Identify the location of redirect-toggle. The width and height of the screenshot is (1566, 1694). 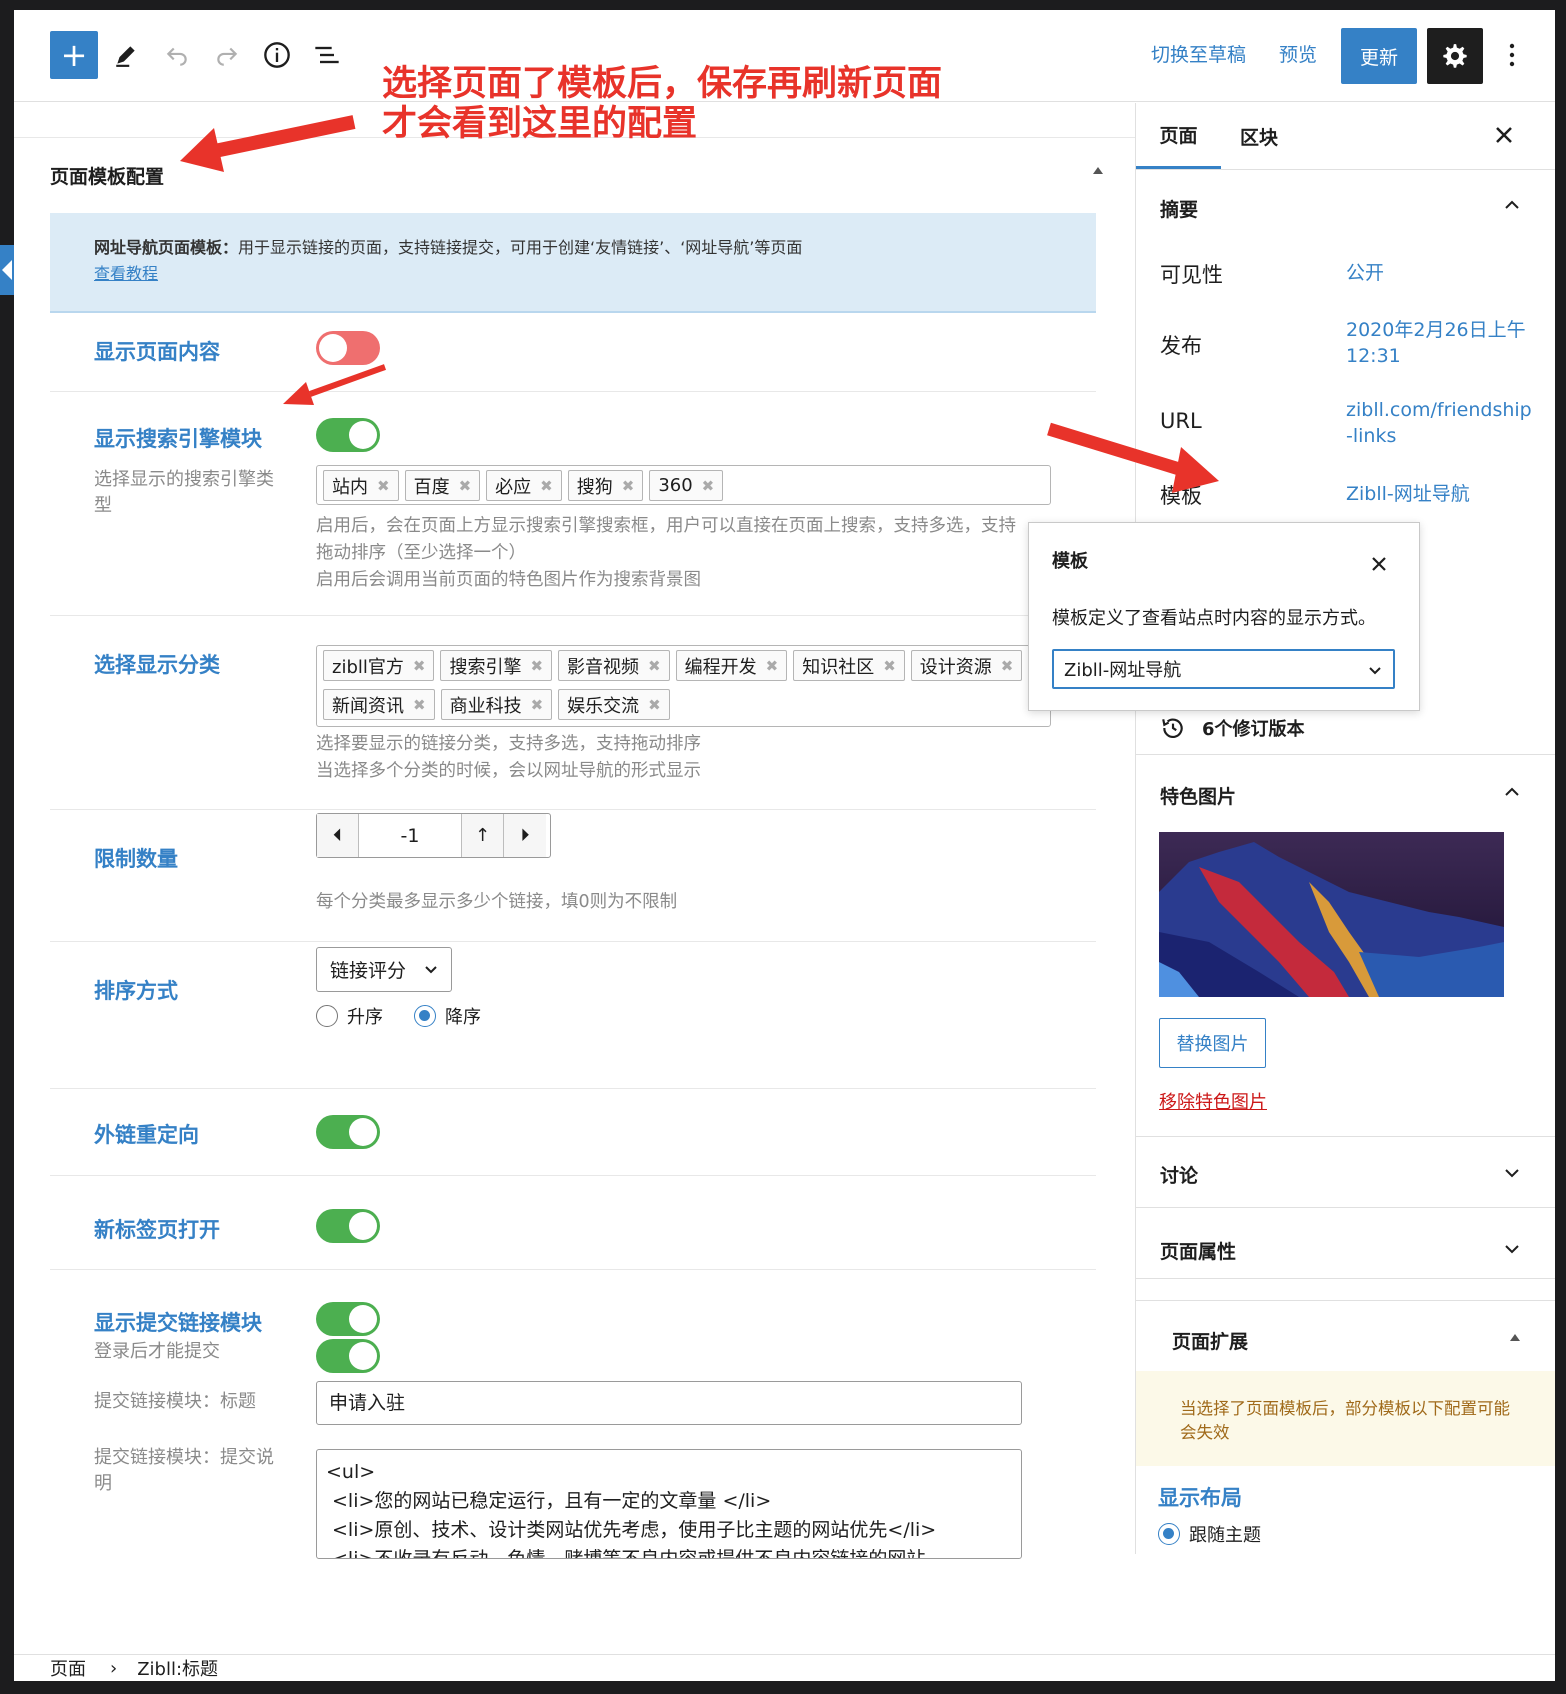
(348, 1132).